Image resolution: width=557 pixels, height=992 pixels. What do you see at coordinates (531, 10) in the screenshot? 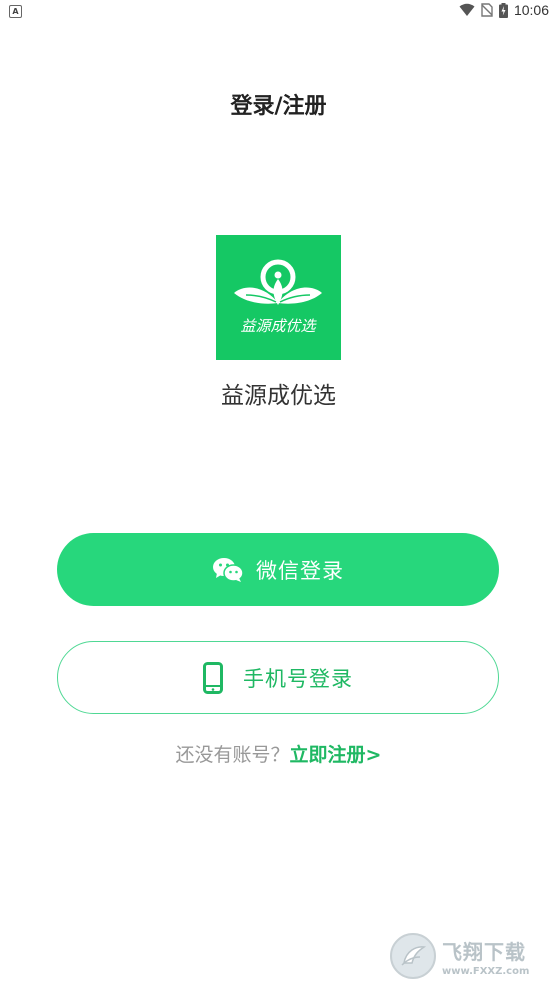
I see `clock: 10:06` at bounding box center [531, 10].